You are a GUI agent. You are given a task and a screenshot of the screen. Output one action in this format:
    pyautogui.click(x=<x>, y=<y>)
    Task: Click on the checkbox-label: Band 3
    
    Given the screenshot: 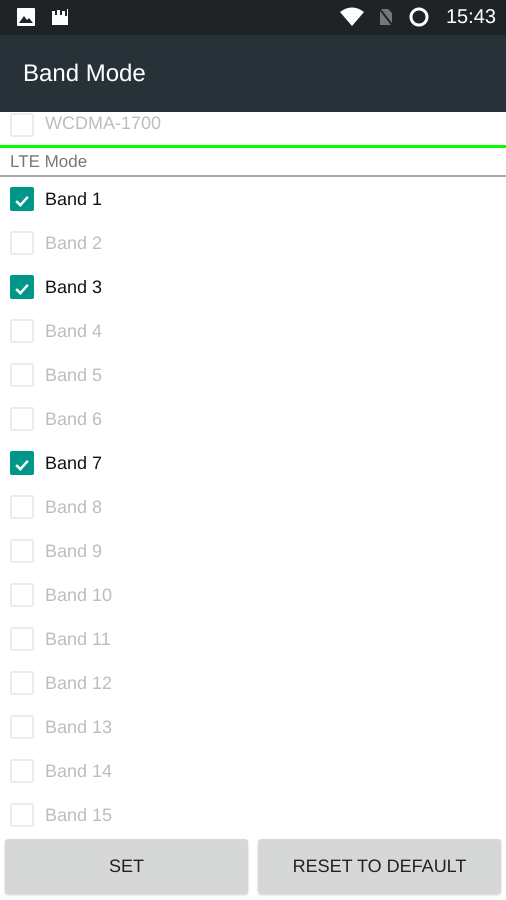 What is the action you would take?
    pyautogui.click(x=73, y=287)
    